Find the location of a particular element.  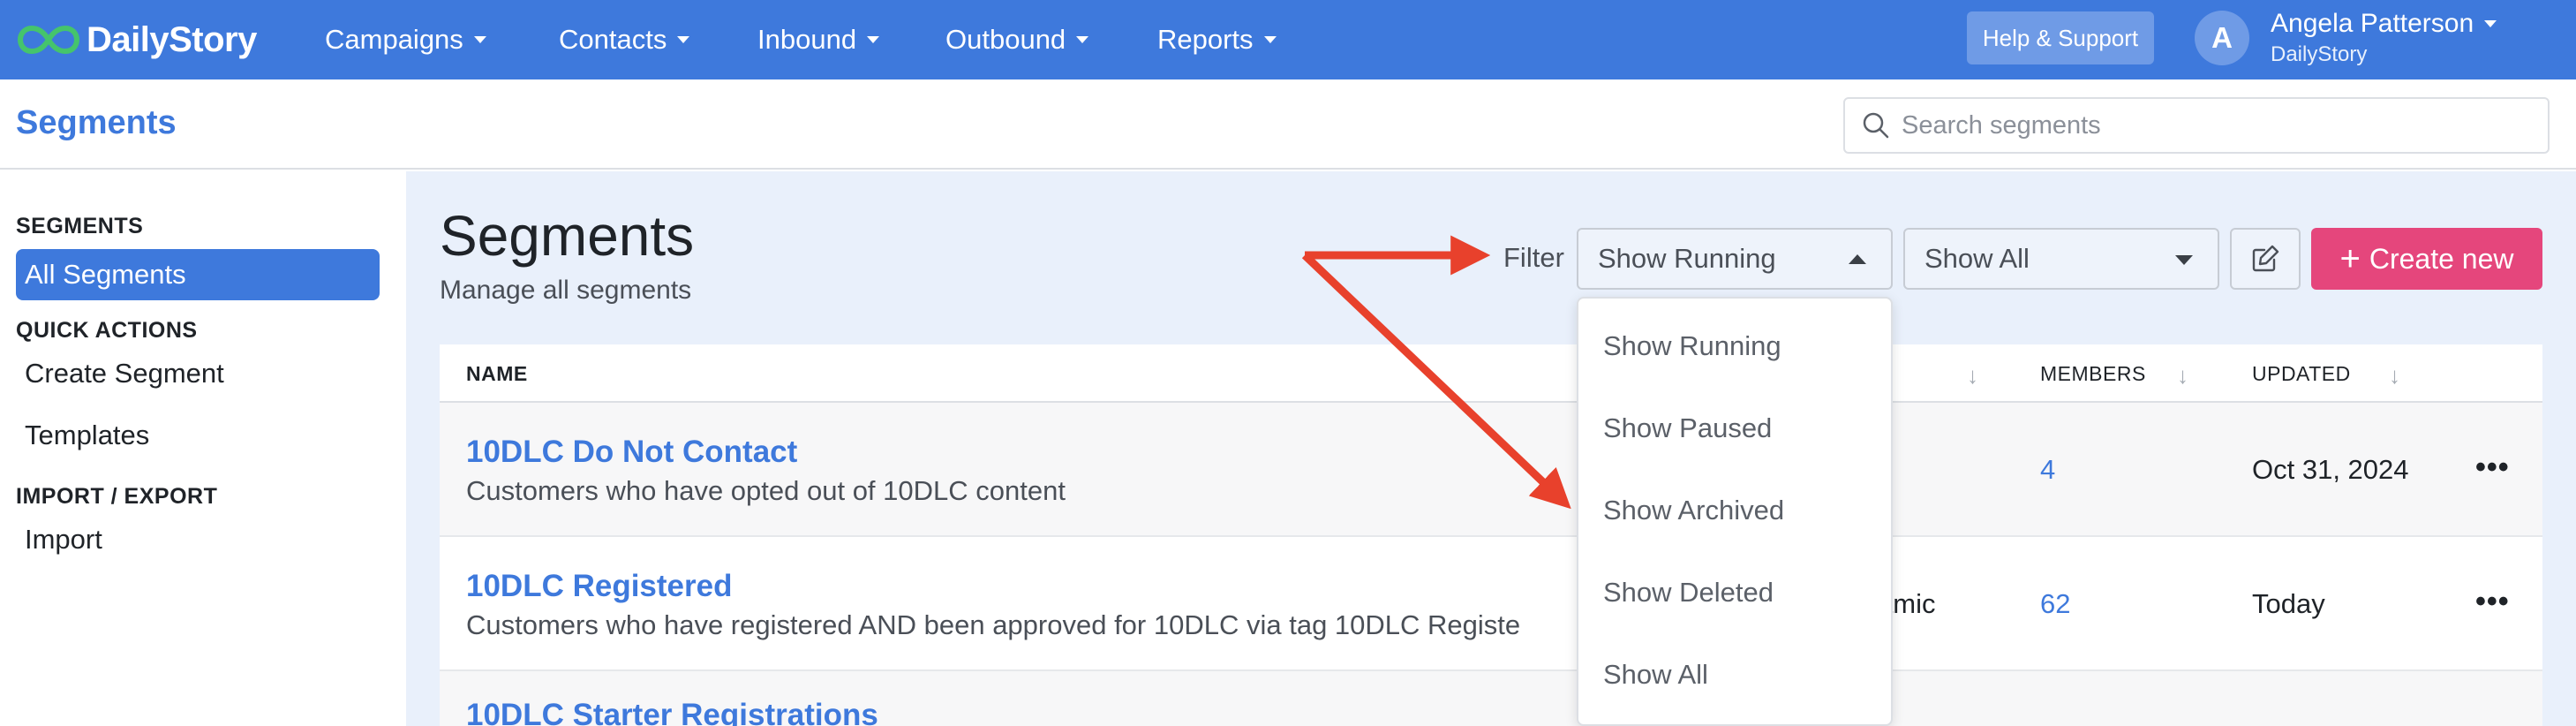

nav-inbound: Inbound is located at coordinates (819, 39).